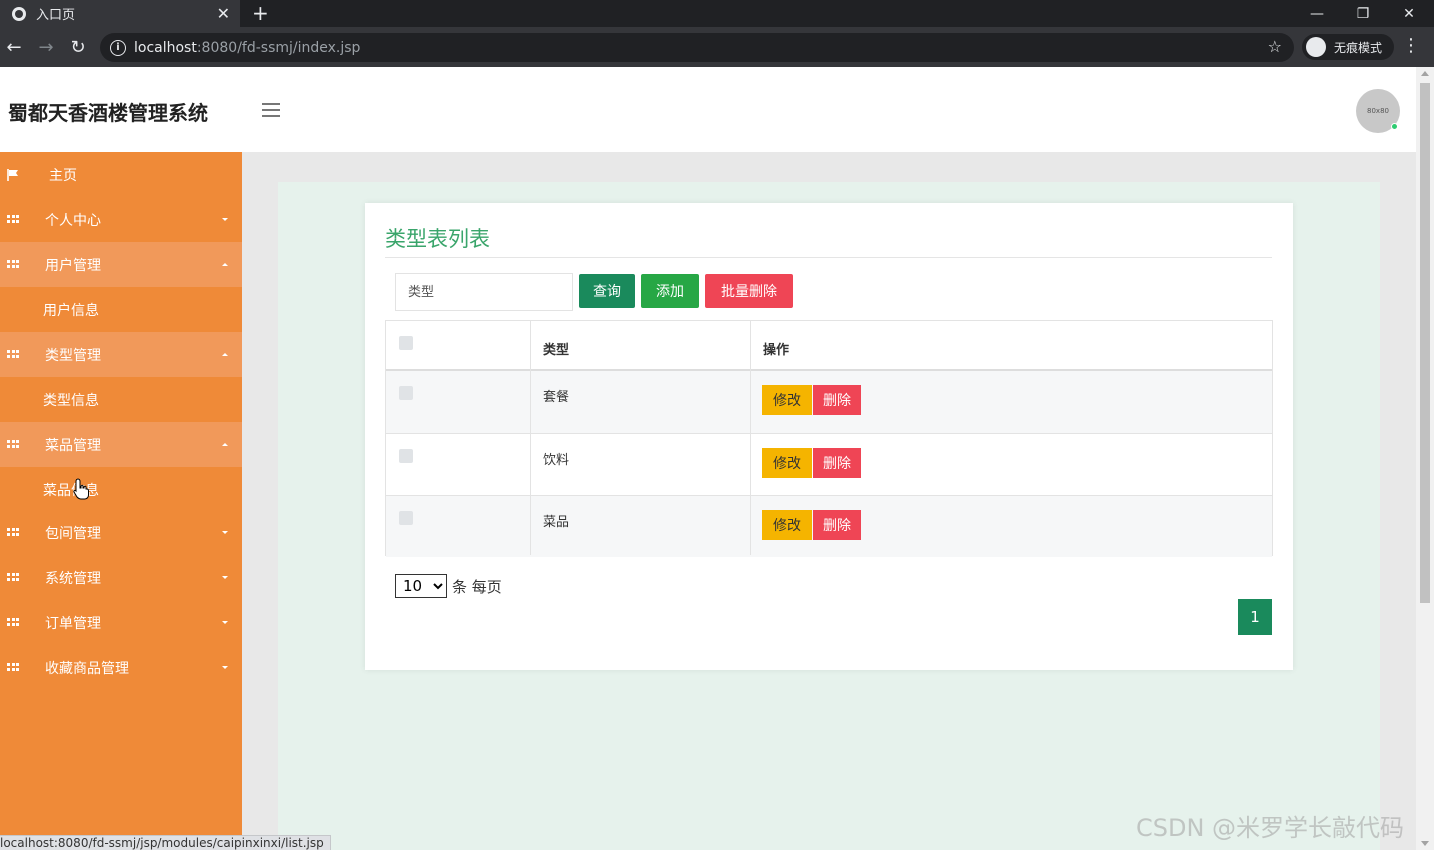 This screenshot has height=850, width=1434. I want to click on sidebar-item-label: 类型信息, so click(71, 400).